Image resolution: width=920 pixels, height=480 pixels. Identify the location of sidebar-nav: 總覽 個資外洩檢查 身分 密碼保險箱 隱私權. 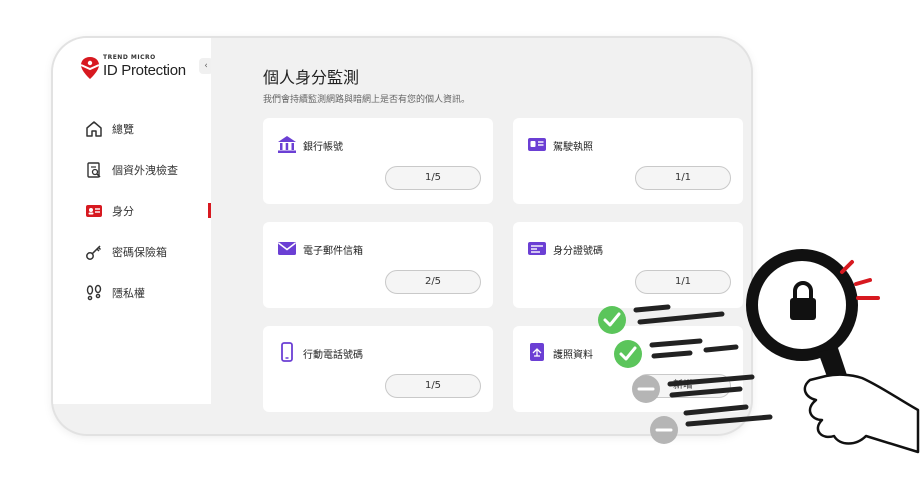
(148, 210).